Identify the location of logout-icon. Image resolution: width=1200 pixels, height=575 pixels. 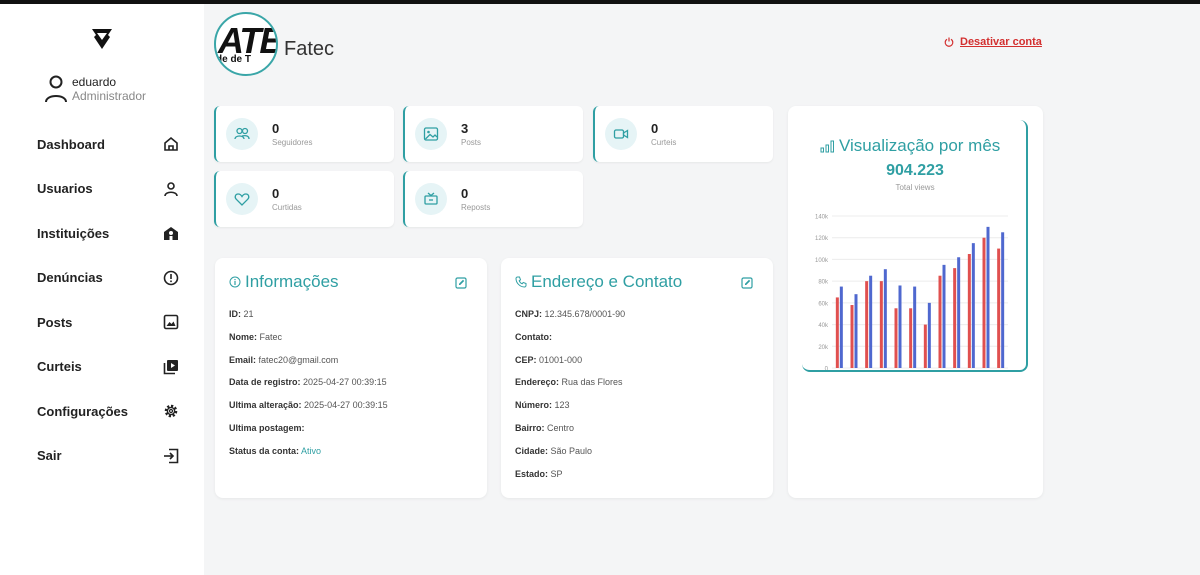
(171, 456).